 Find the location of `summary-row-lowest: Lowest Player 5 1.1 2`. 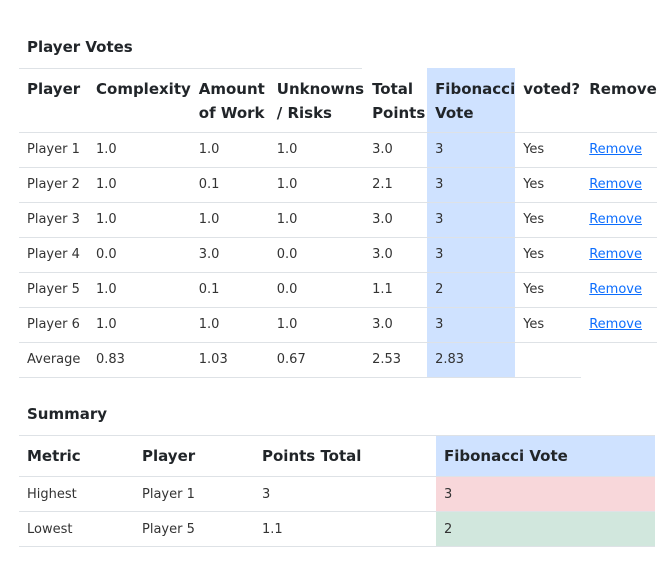

summary-row-lowest: Lowest Player 5 1.1 2 is located at coordinates (337, 529).